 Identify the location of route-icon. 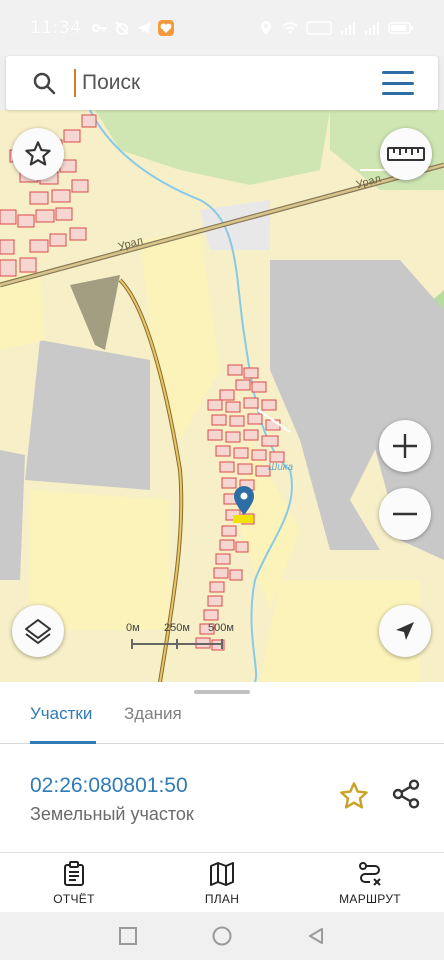
(370, 873).